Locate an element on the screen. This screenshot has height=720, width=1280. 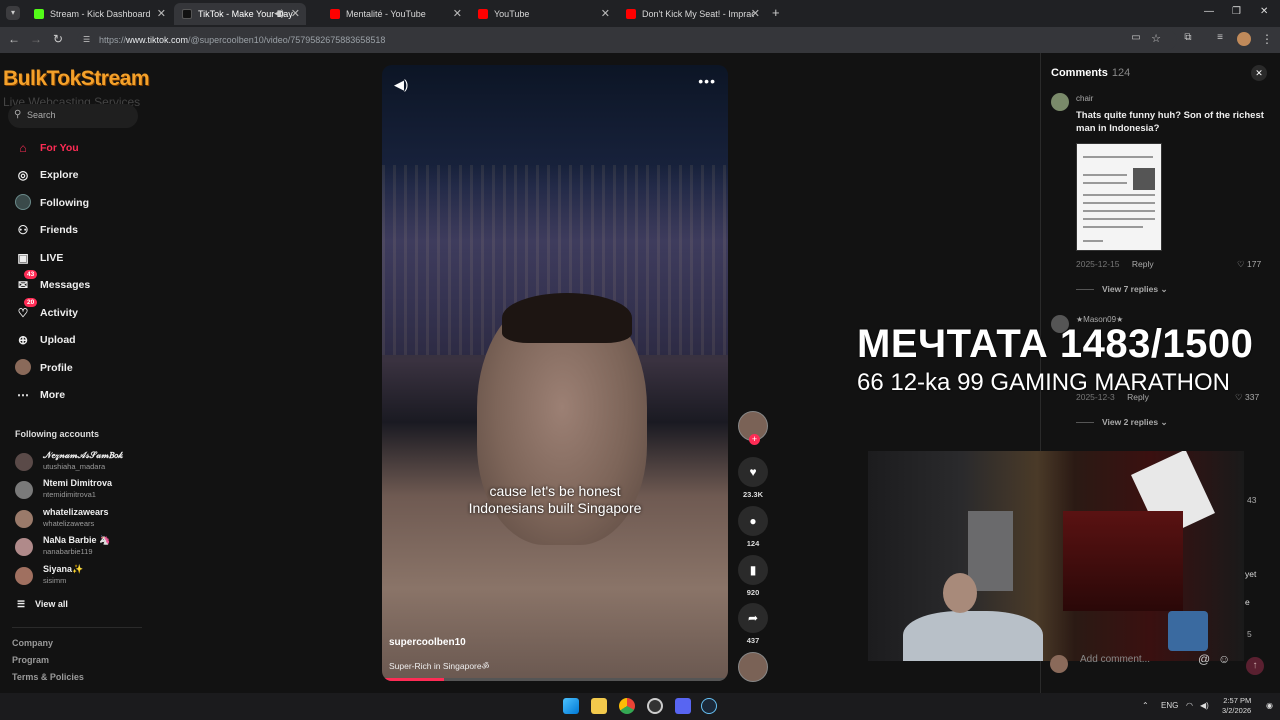
chrome-icon is located at coordinates (627, 706).